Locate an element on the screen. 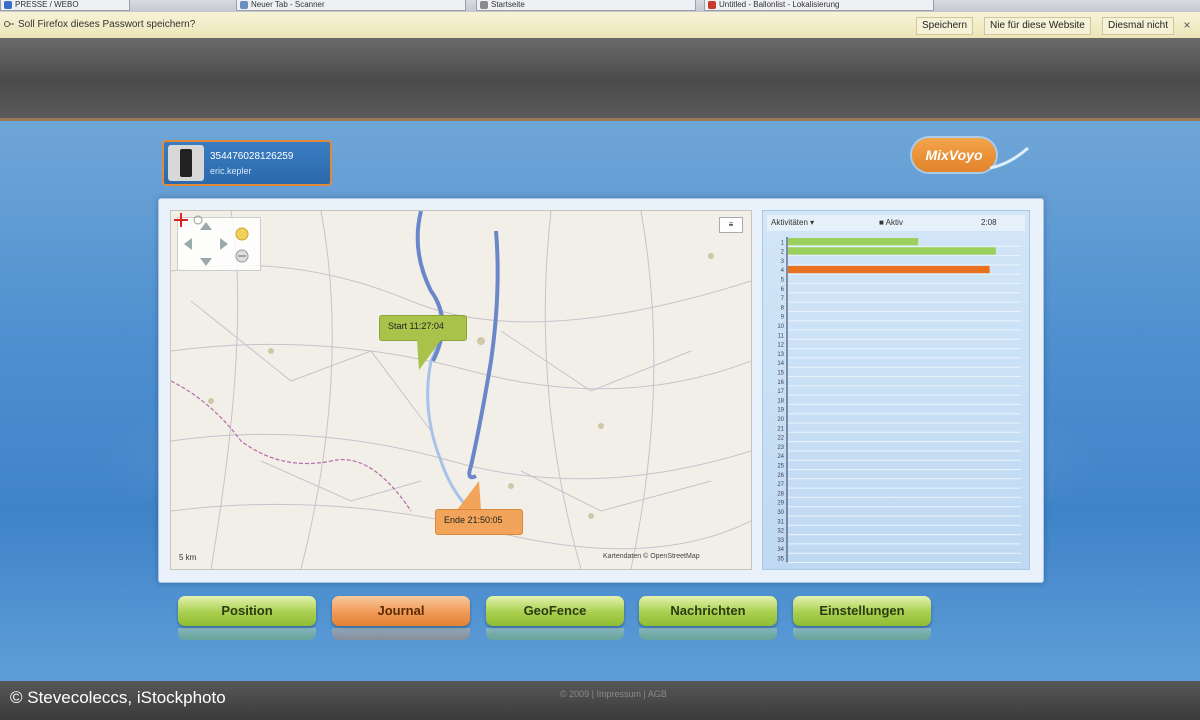 The width and height of the screenshot is (1200, 720). chart-tick-label: 24 is located at coordinates (780, 457).